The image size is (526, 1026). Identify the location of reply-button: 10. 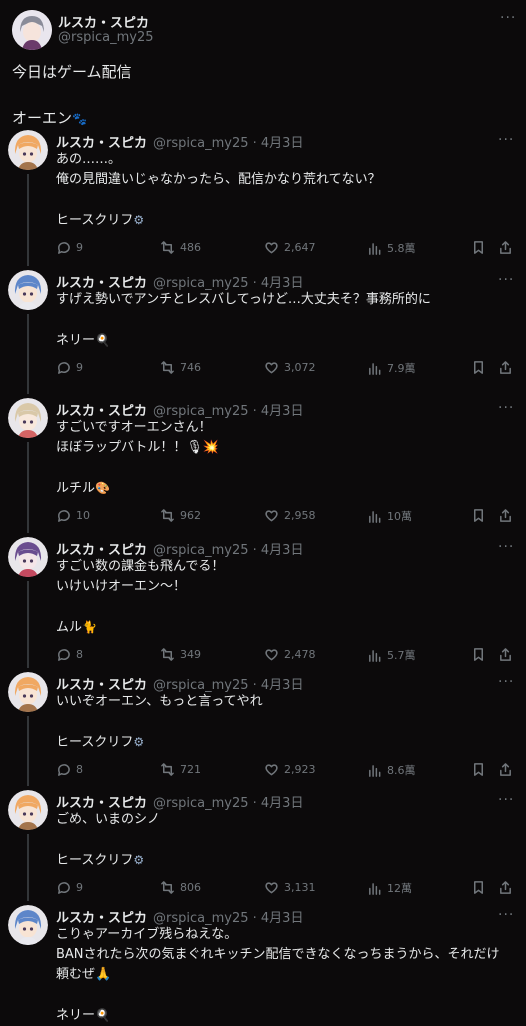
(73, 515).